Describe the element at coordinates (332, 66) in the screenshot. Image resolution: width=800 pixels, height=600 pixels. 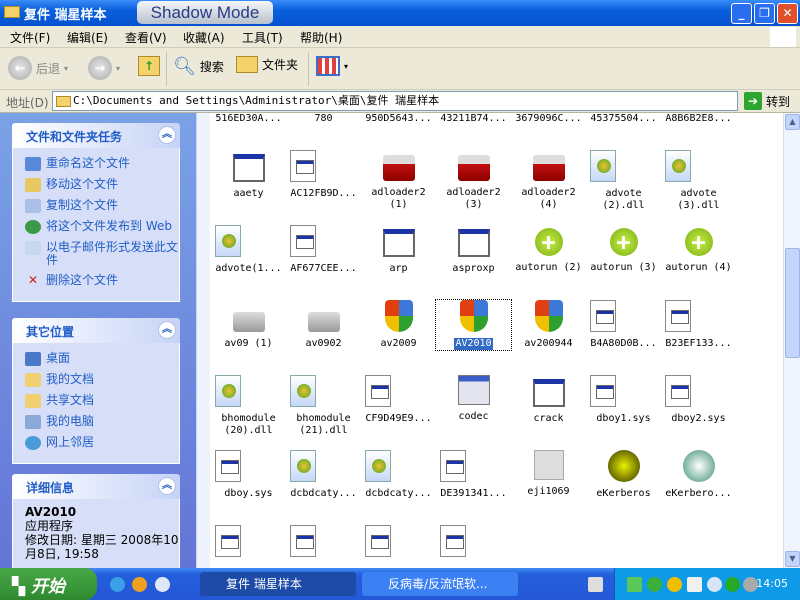
I see `views-button: ▾` at that location.